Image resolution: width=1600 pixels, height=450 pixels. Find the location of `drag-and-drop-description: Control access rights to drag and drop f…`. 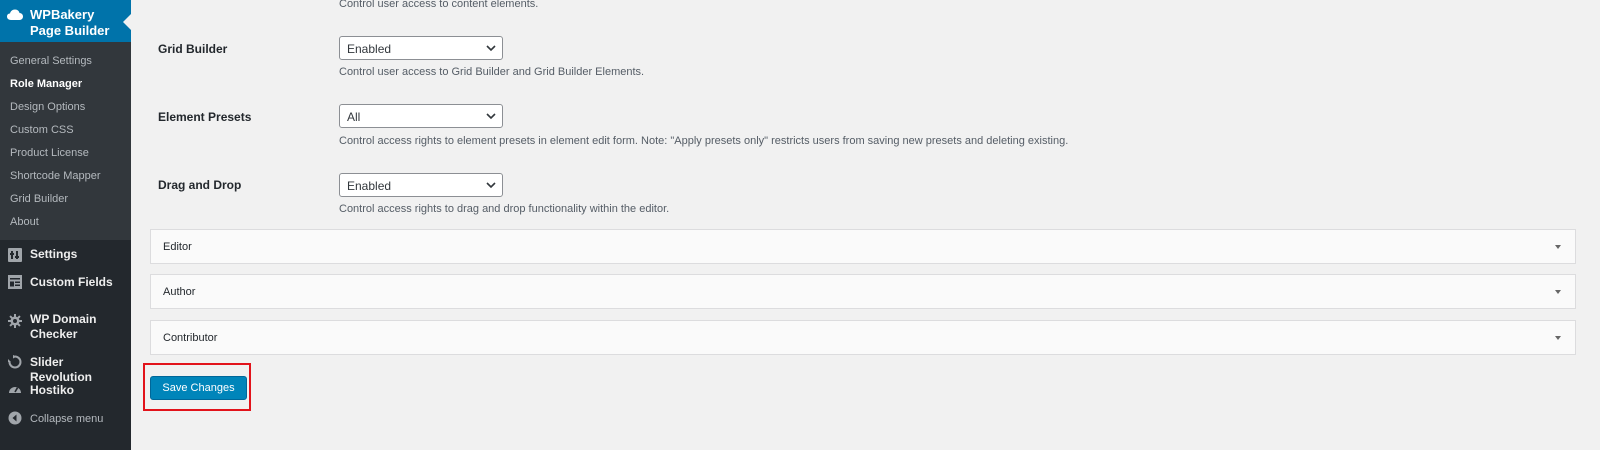

drag-and-drop-description: Control access rights to drag and drop f… is located at coordinates (504, 209).